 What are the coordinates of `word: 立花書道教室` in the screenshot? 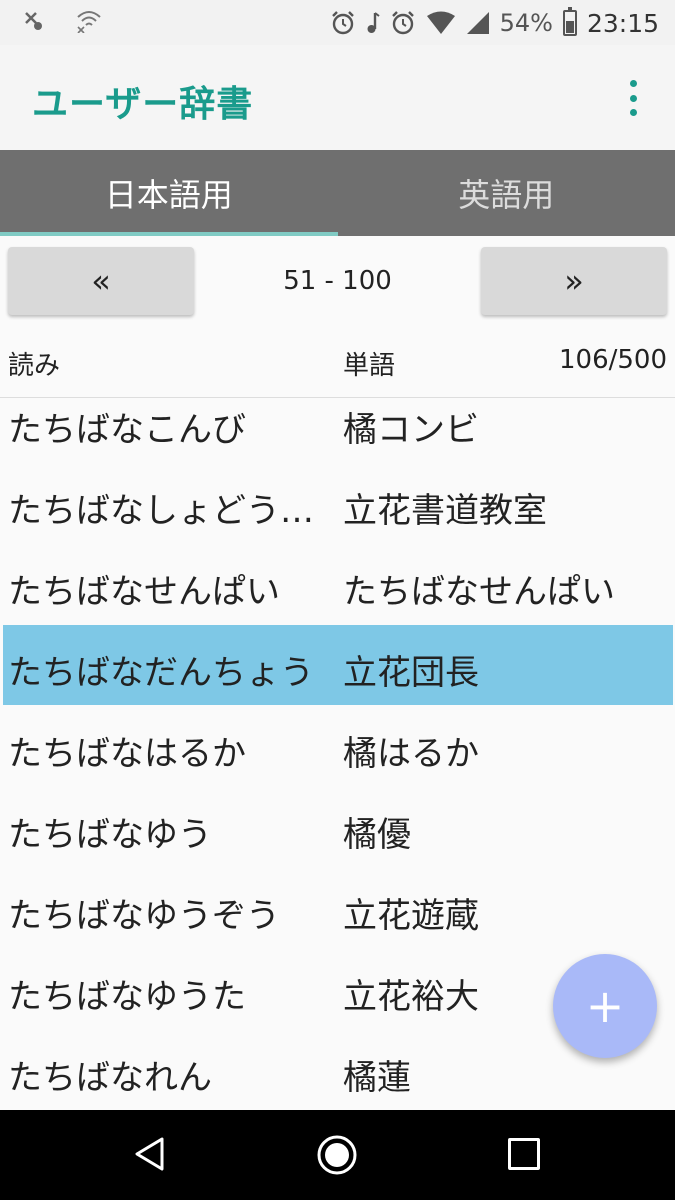 It's located at (445, 511).